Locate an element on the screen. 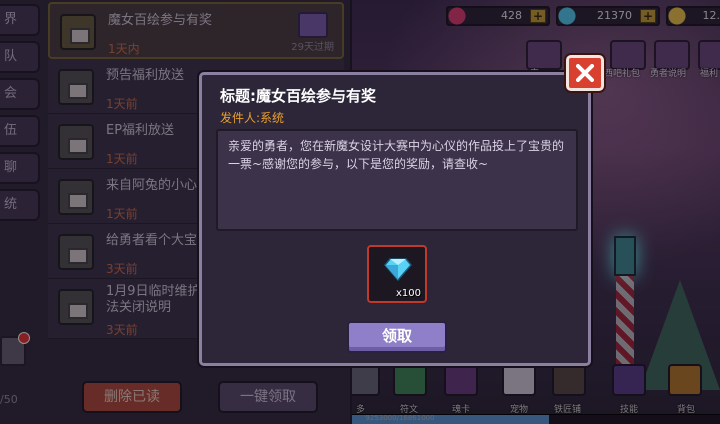 The width and height of the screenshot is (720, 424). close-icon is located at coordinates (585, 73).